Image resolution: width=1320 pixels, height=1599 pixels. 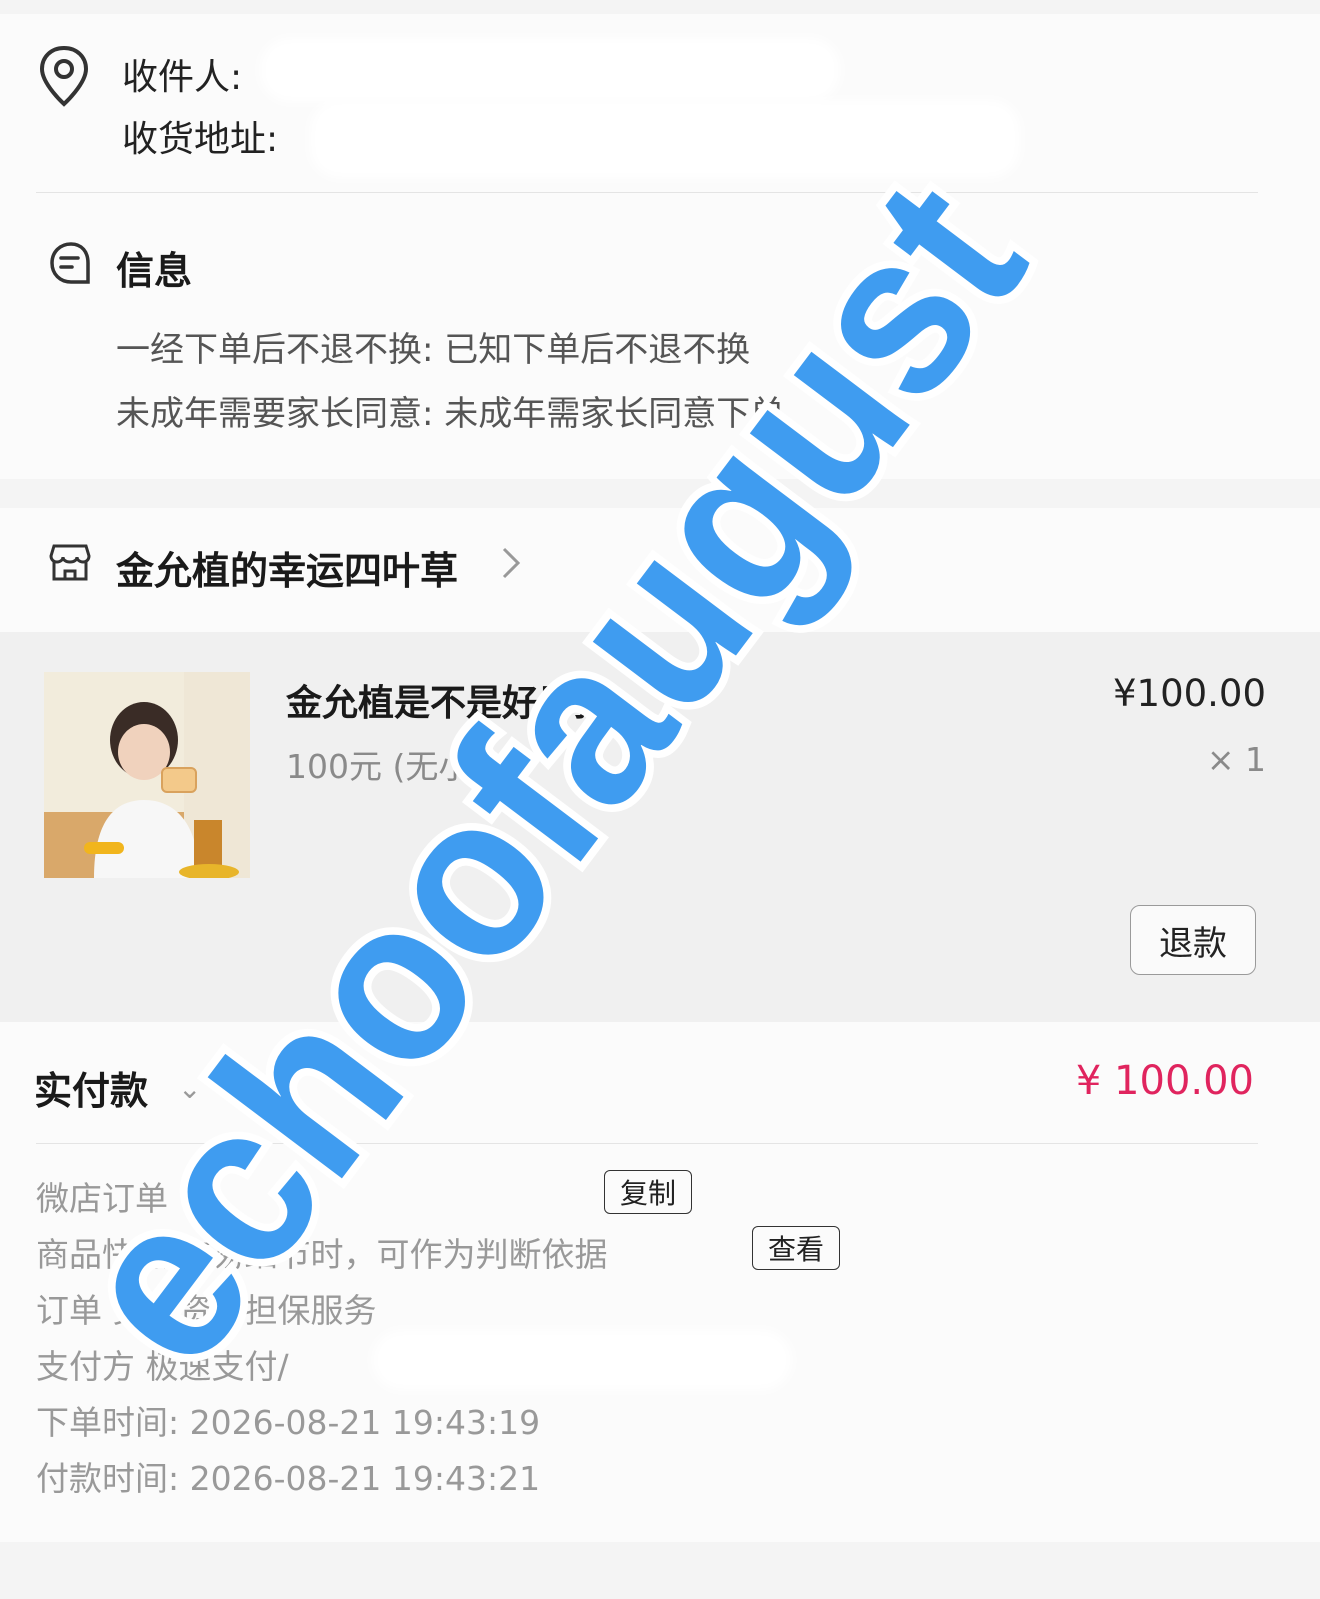 I want to click on recipient-label: 收件人:, so click(x=182, y=77).